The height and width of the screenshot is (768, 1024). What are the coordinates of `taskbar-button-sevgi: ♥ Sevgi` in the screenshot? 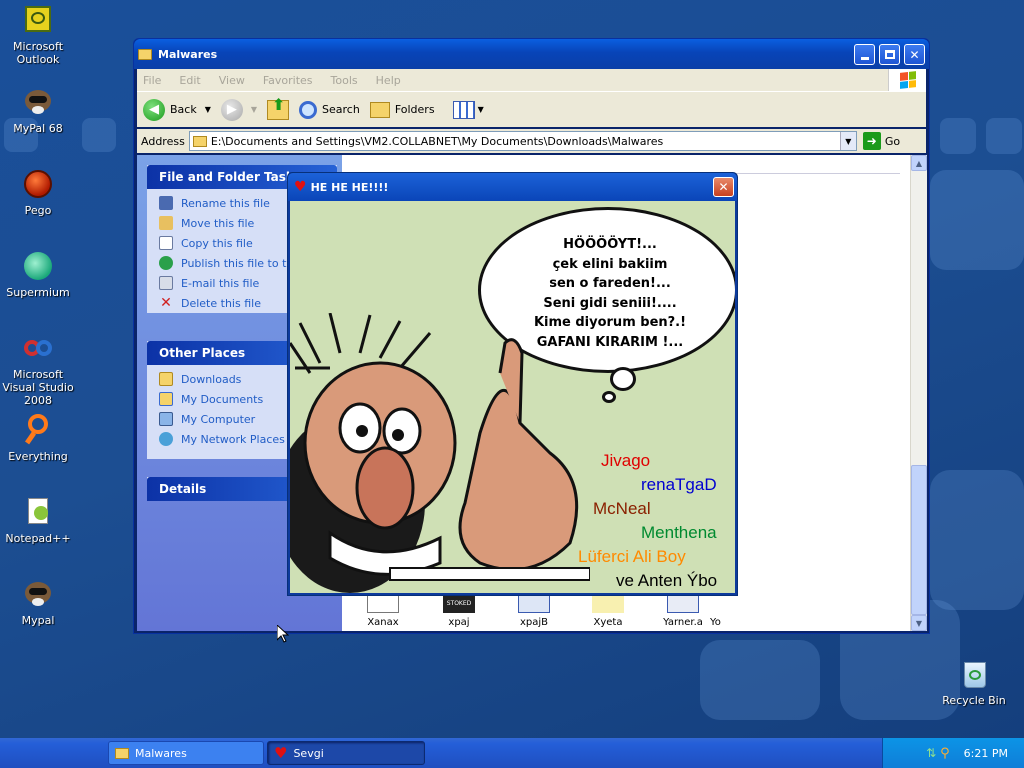 It's located at (346, 753).